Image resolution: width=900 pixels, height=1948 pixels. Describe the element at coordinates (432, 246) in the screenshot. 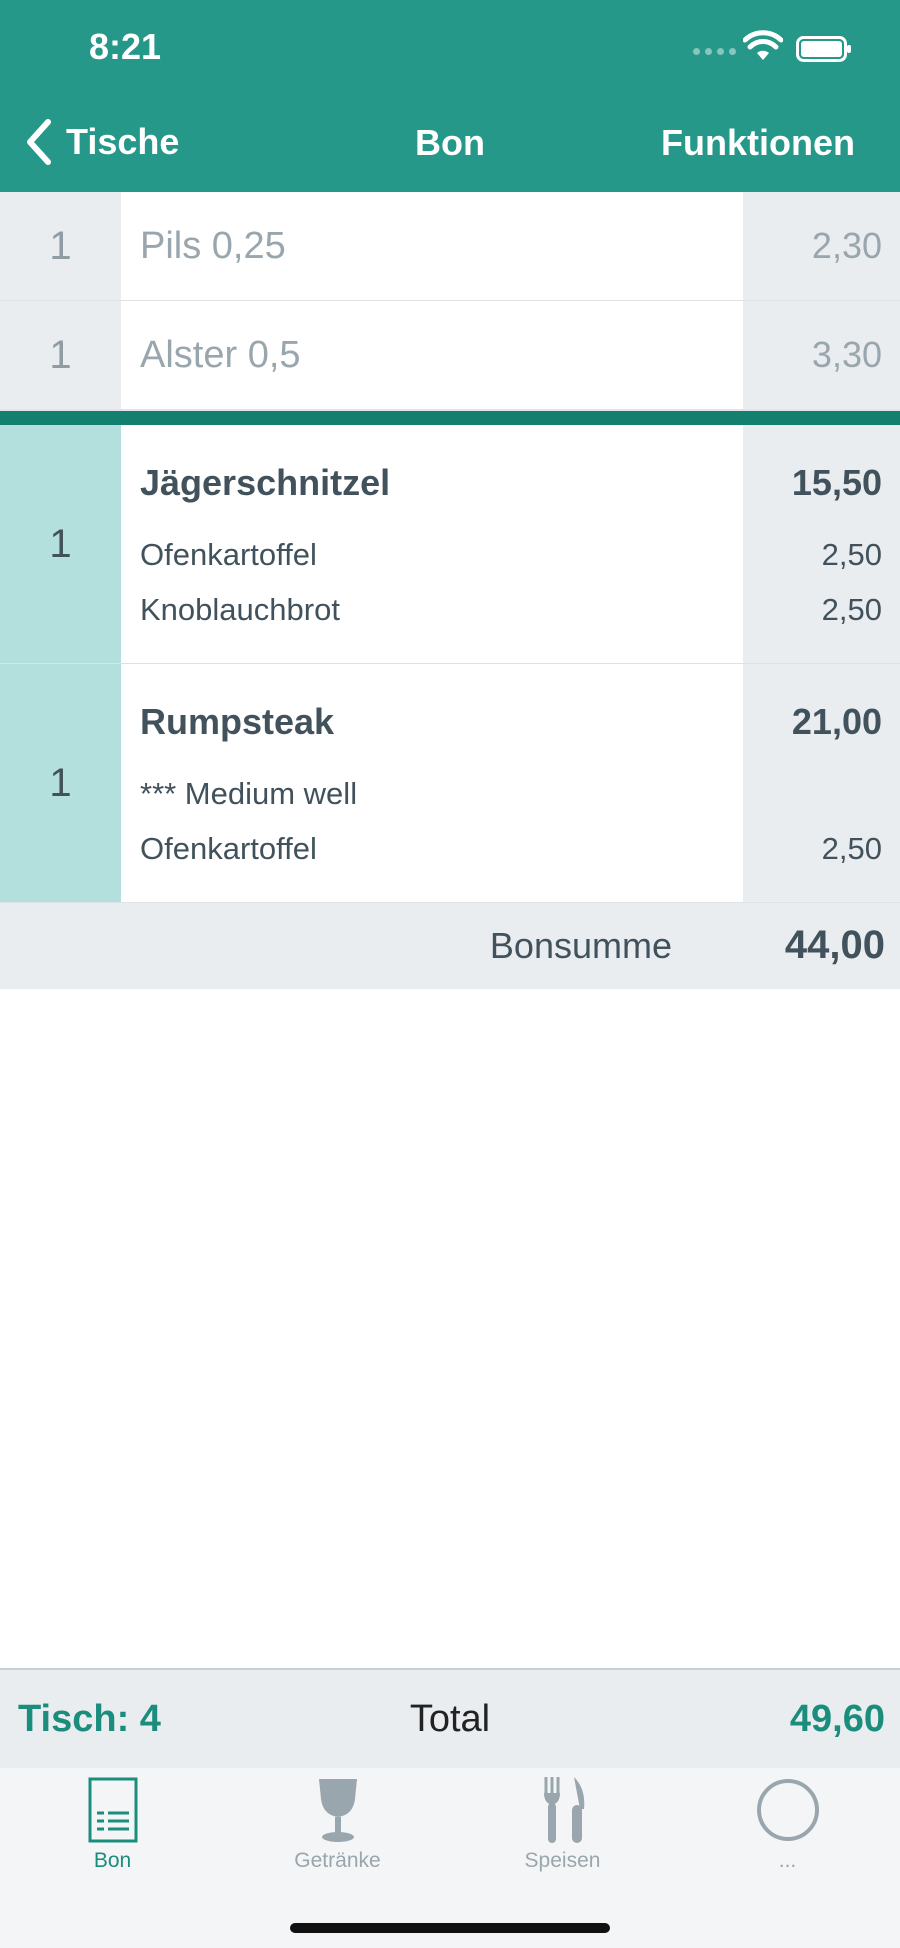

I see `item-name: Pils 0,25` at that location.